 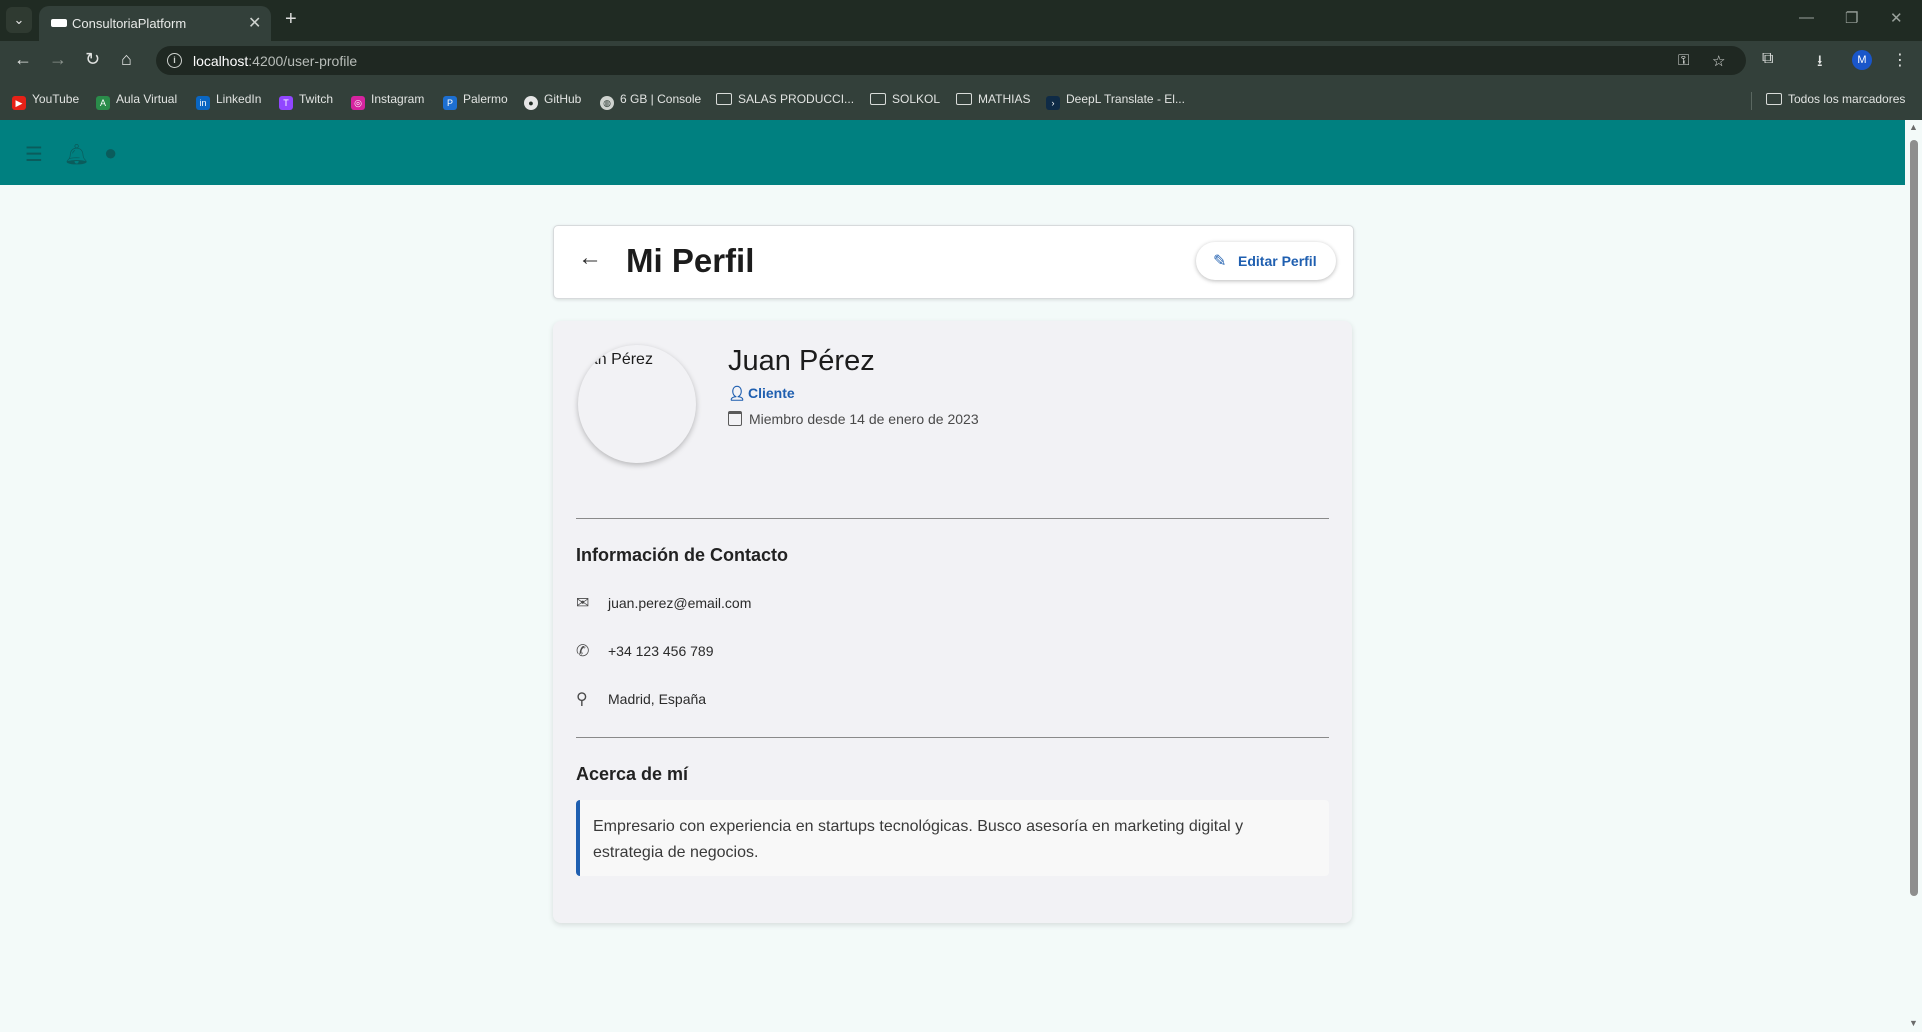 I want to click on reload-icon: ↻, so click(x=92, y=59).